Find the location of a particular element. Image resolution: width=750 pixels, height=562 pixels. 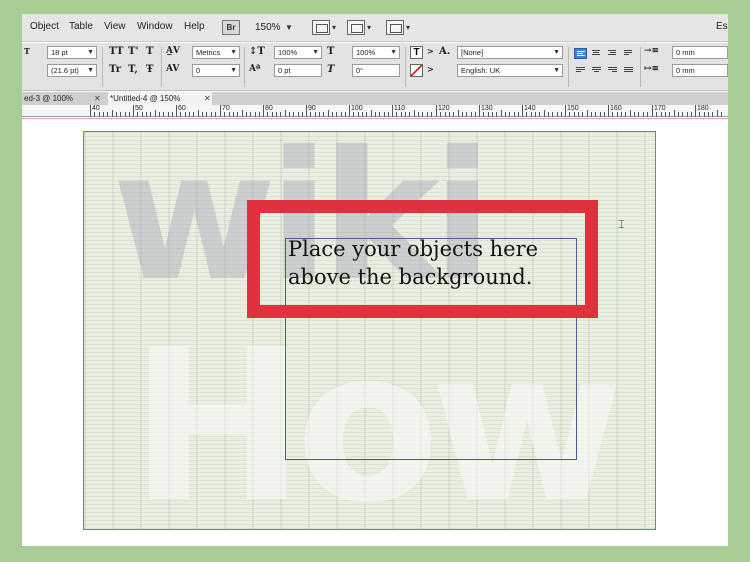

view-options-icon is located at coordinates (321, 27).